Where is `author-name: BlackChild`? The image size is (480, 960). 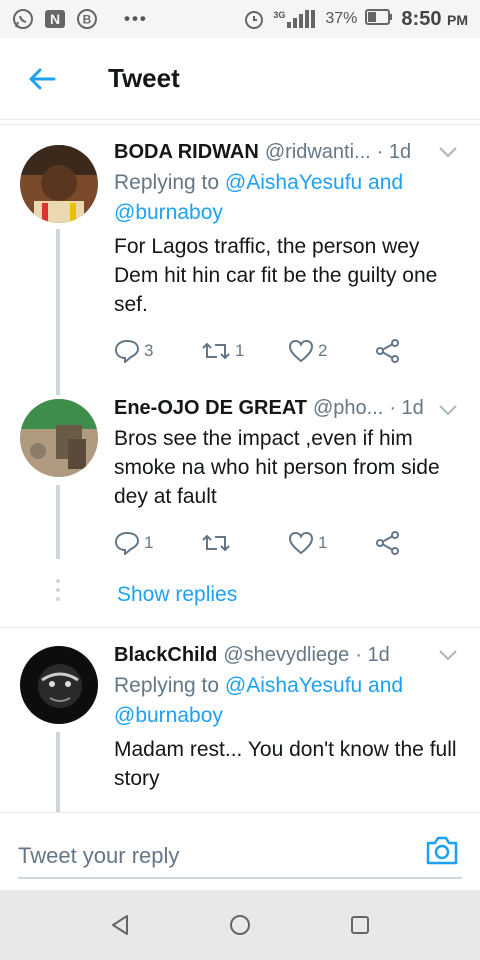
author-name: BlackChild is located at coordinates (165, 655).